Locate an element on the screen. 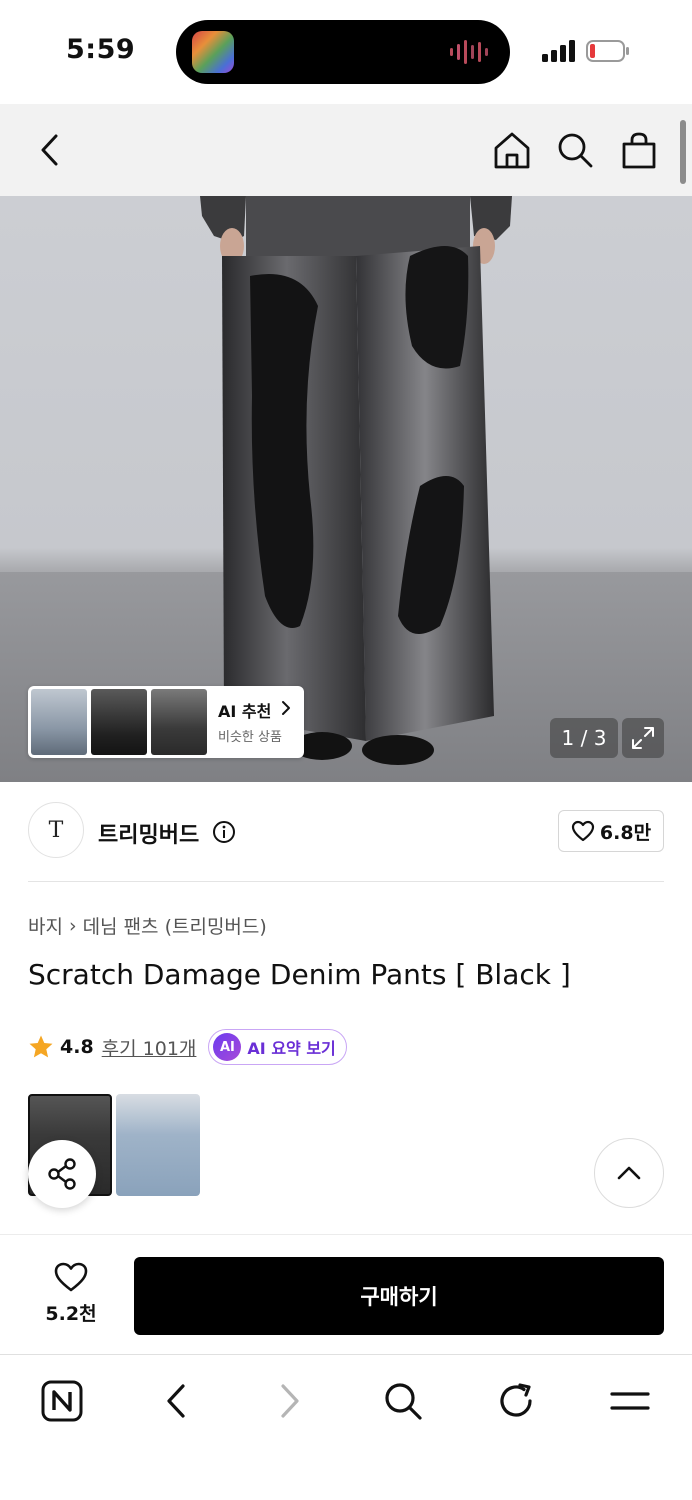 This screenshot has height=1500, width=692. home-icon is located at coordinates (512, 150).